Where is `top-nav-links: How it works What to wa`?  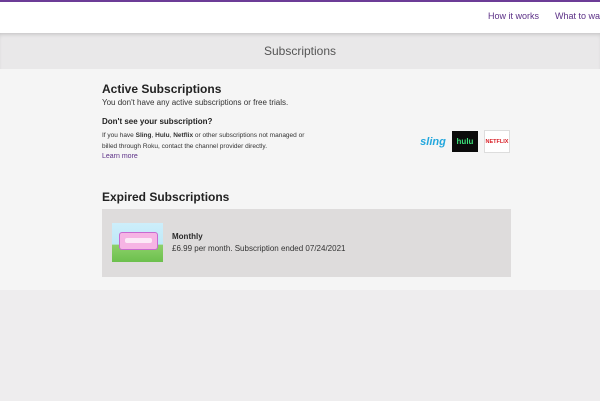
top-nav-links: How it works What to wa is located at coordinates (544, 16).